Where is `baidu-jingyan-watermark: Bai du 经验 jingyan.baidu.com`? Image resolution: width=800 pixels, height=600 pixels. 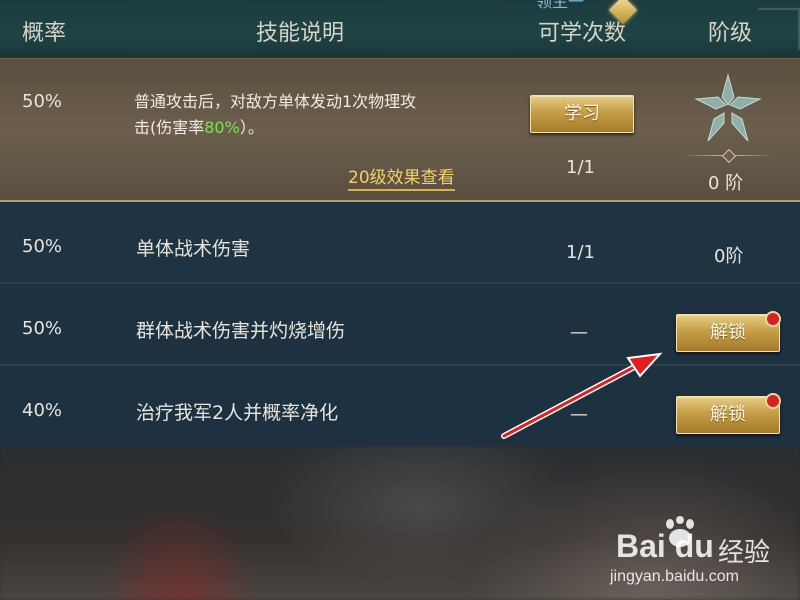
baidu-jingyan-watermark: Bai du 经验 jingyan.baidu.com is located at coordinates (703, 556).